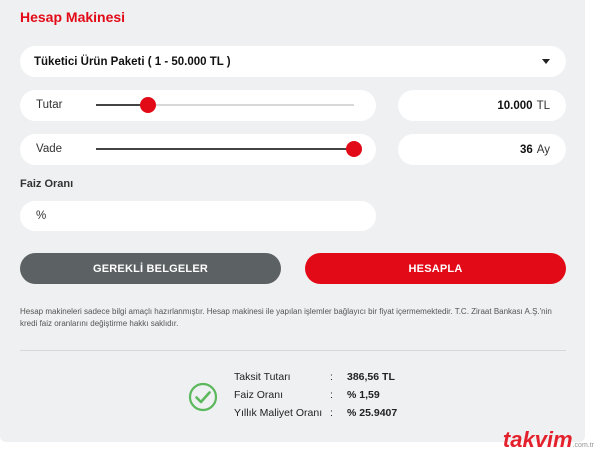  Describe the element at coordinates (543, 105) in the screenshot. I see `amount-unit: TL` at that location.